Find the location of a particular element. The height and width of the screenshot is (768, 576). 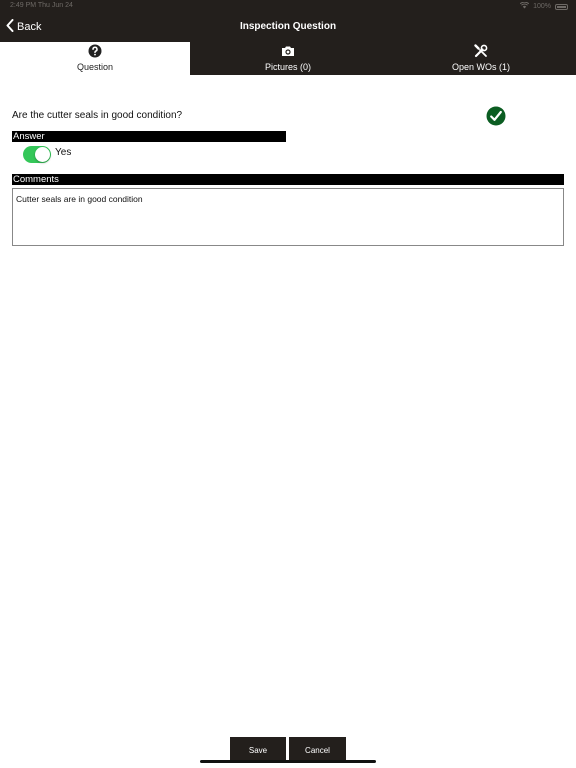

tab-pictures-label: Pictures (0) is located at coordinates (287, 67).